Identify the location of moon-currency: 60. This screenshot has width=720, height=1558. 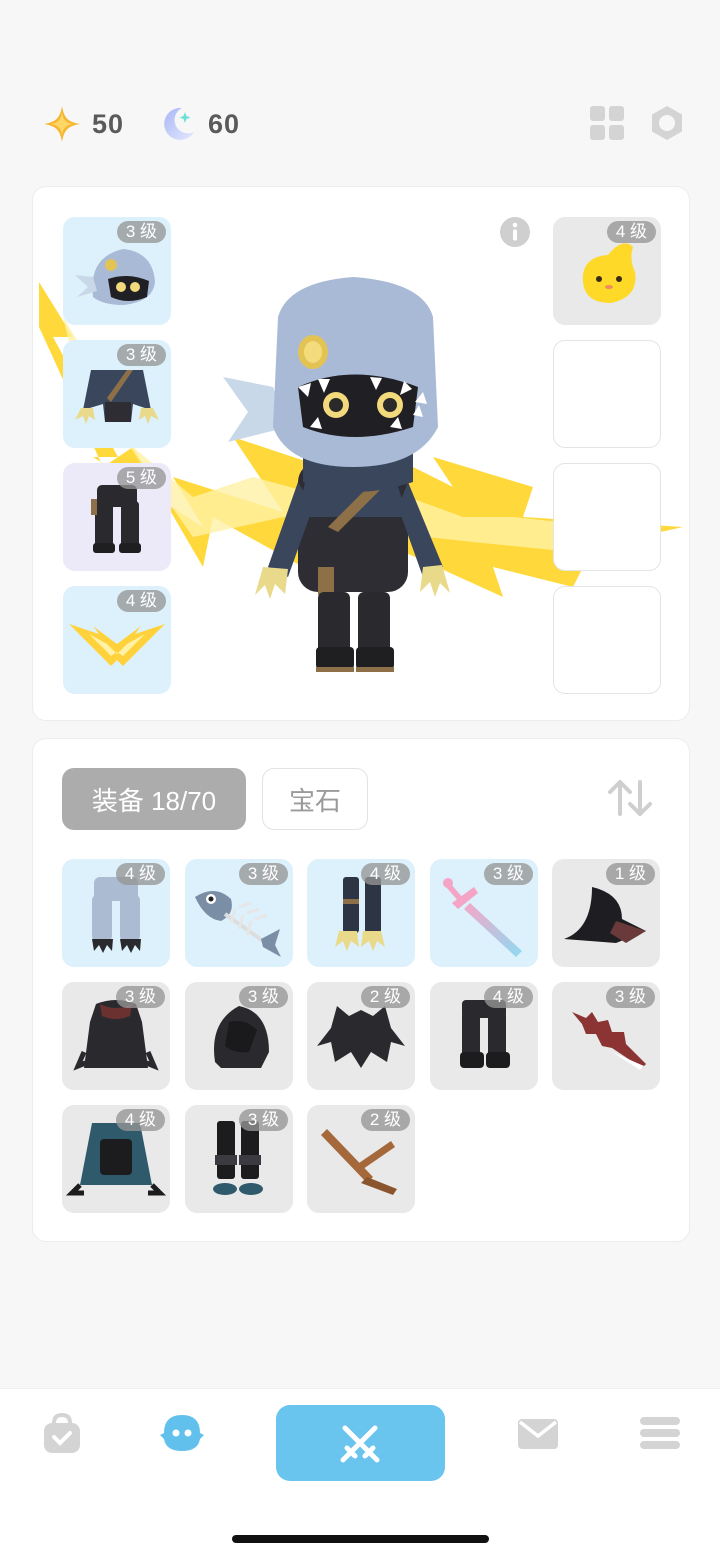
(199, 124).